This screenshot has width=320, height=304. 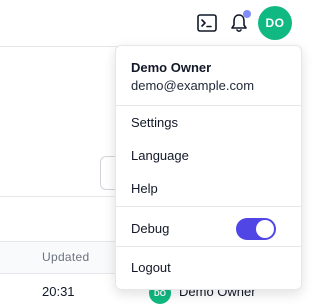 What do you see at coordinates (66, 257) in the screenshot?
I see `column-header-updated: Updated` at bounding box center [66, 257].